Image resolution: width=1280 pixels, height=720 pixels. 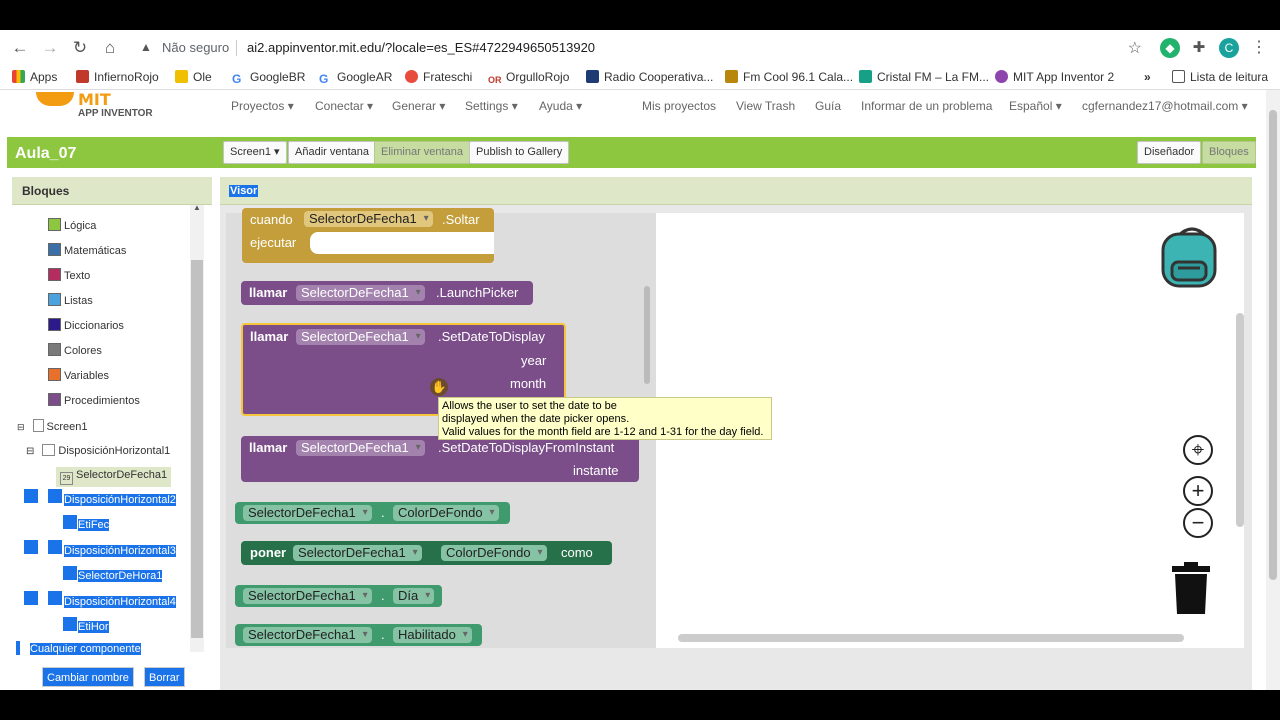 What do you see at coordinates (647, 335) in the screenshot?
I see `flyout-scrollbar` at bounding box center [647, 335].